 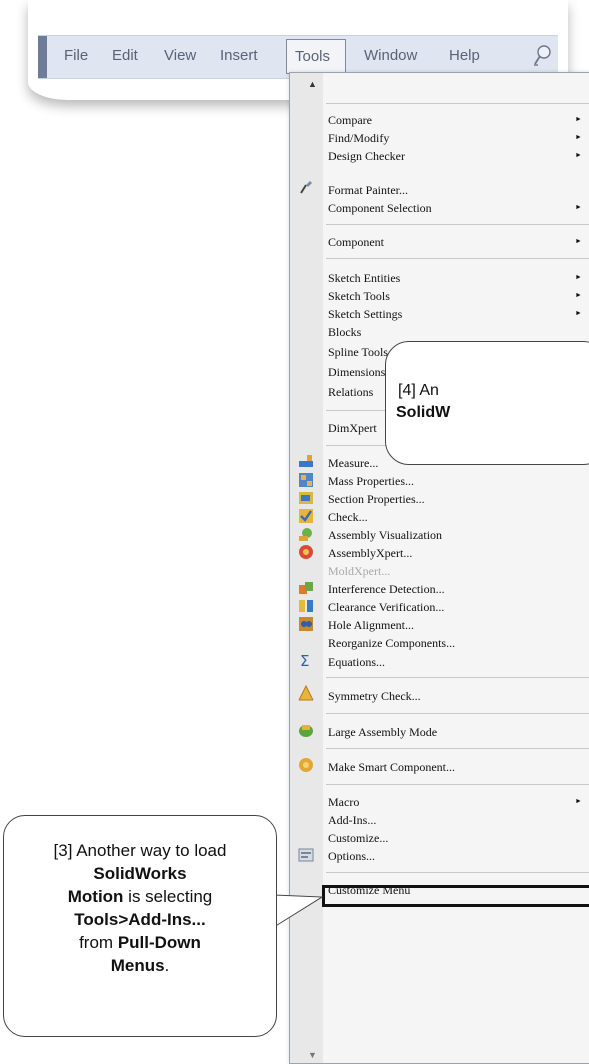 I want to click on assembly-visualization-icon, so click(x=305, y=534).